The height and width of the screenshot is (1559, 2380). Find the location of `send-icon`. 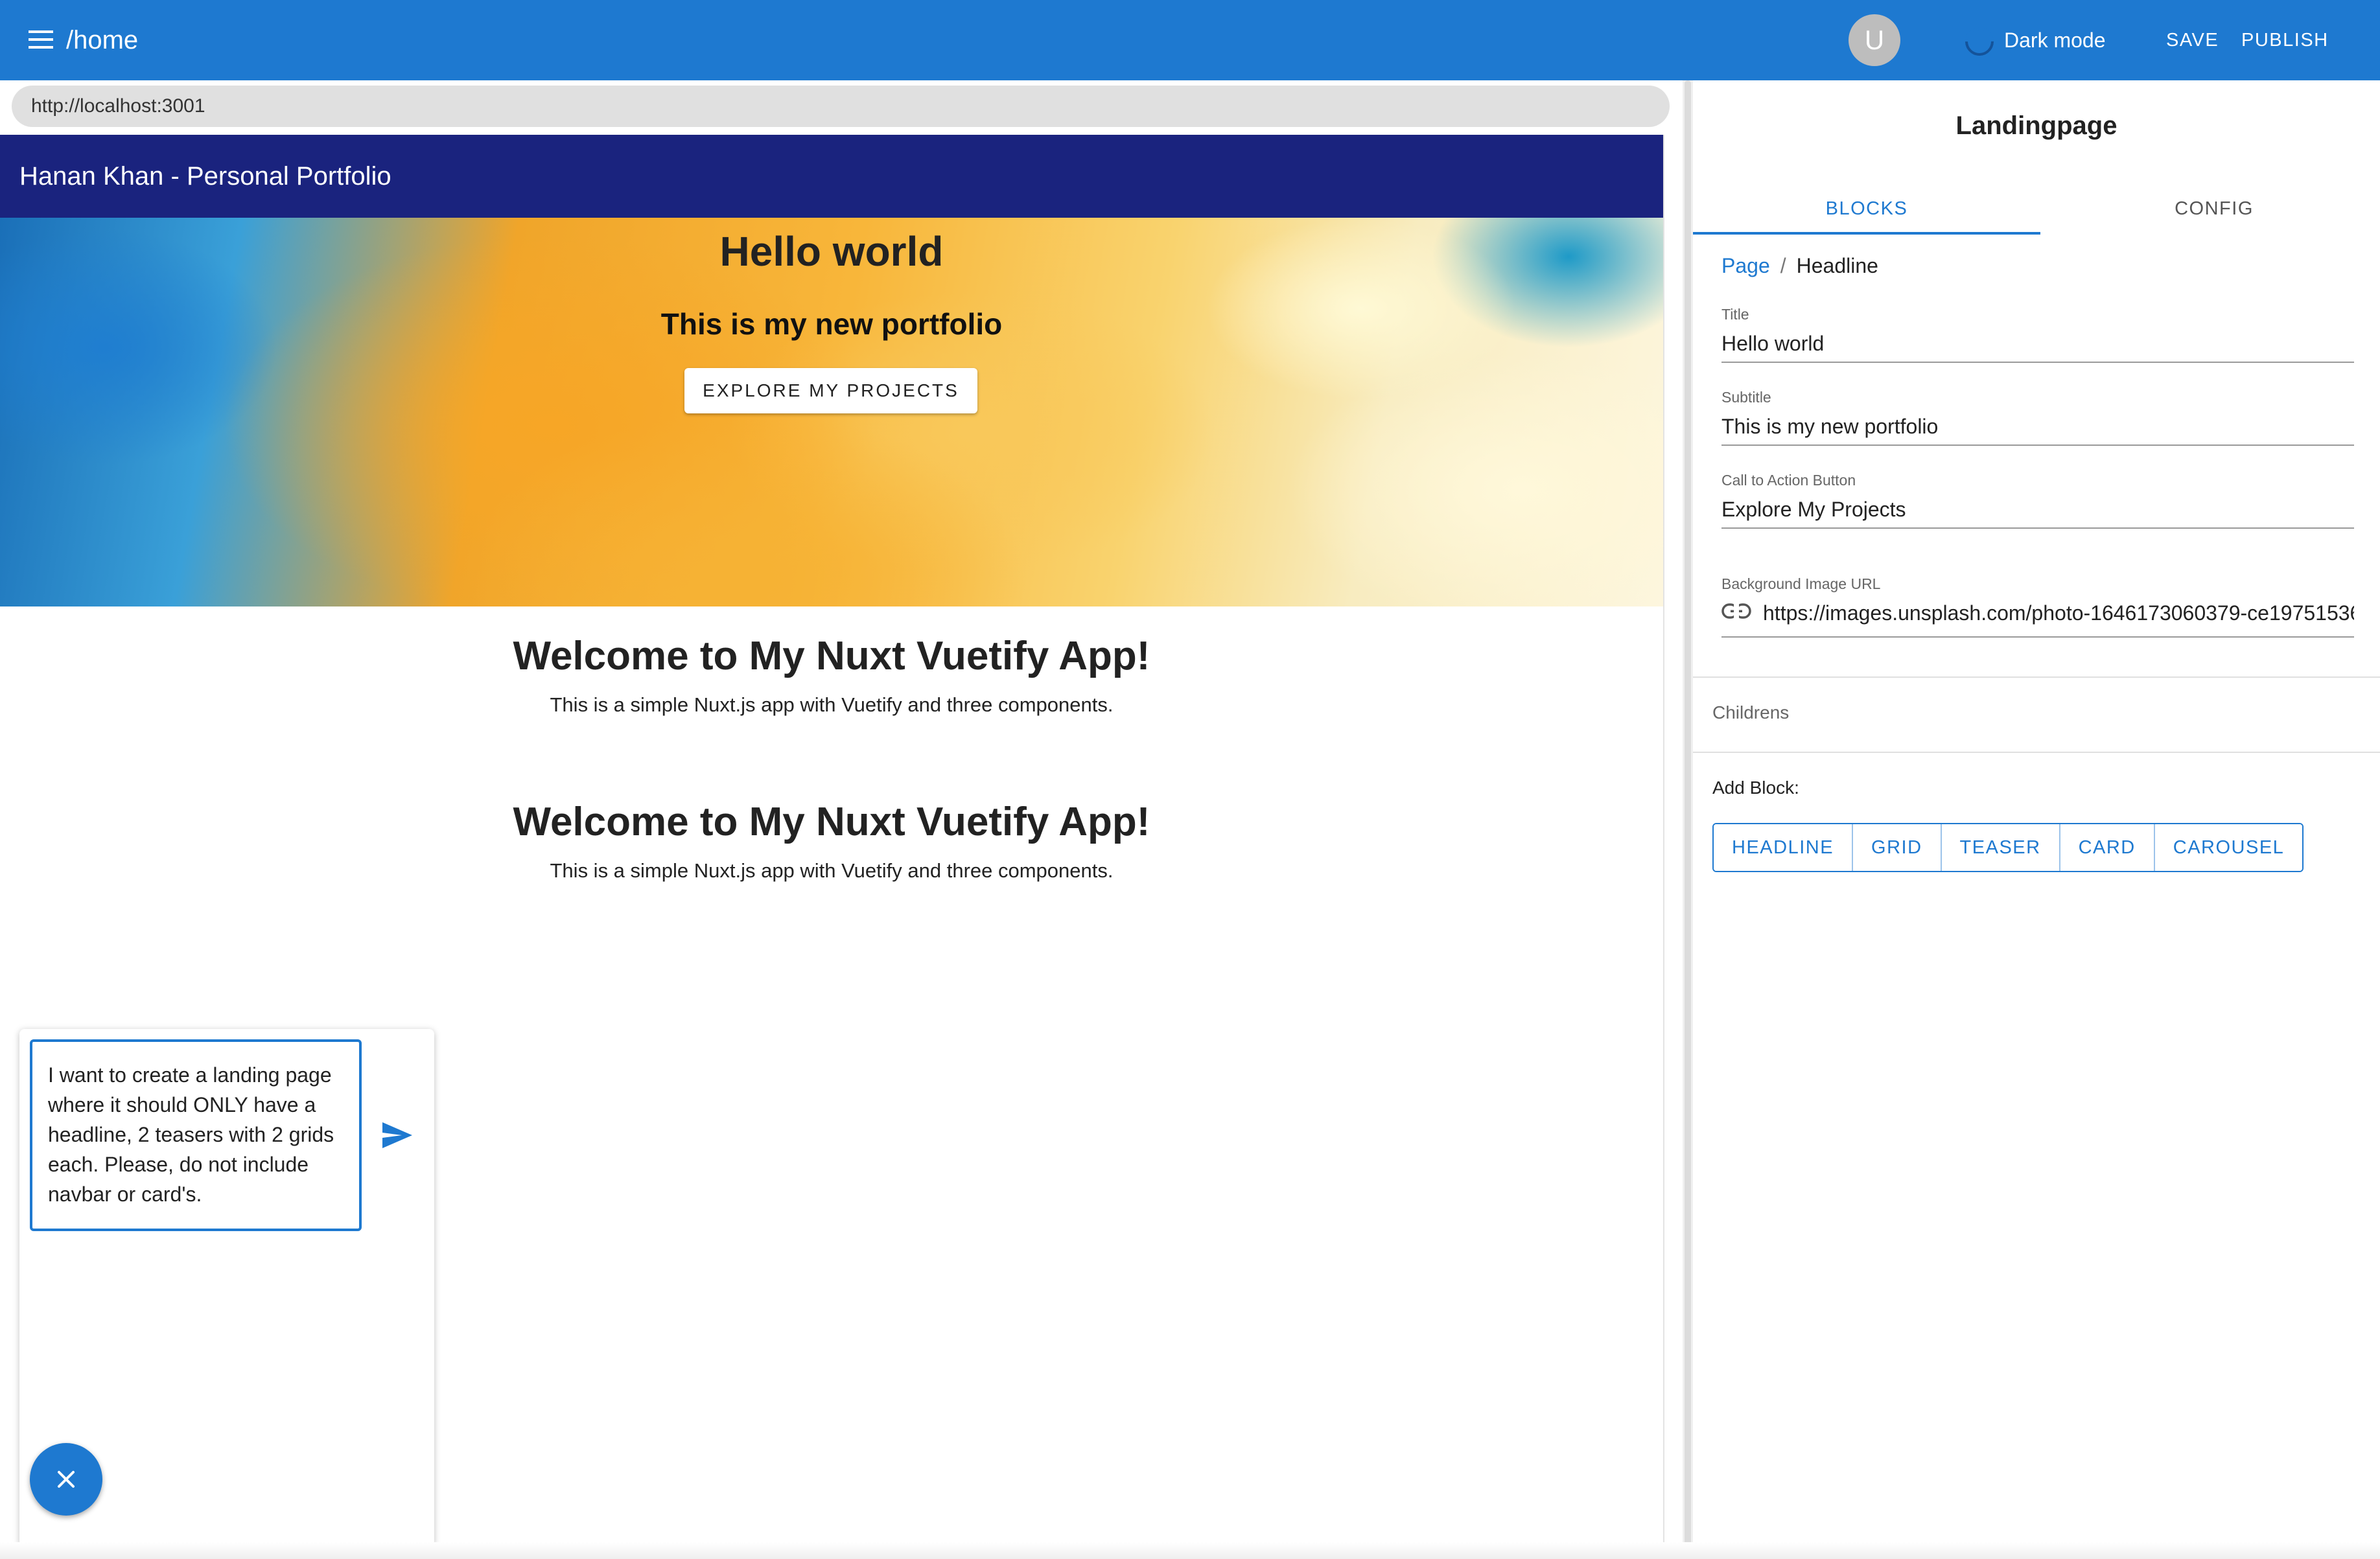

send-icon is located at coordinates (397, 1135).